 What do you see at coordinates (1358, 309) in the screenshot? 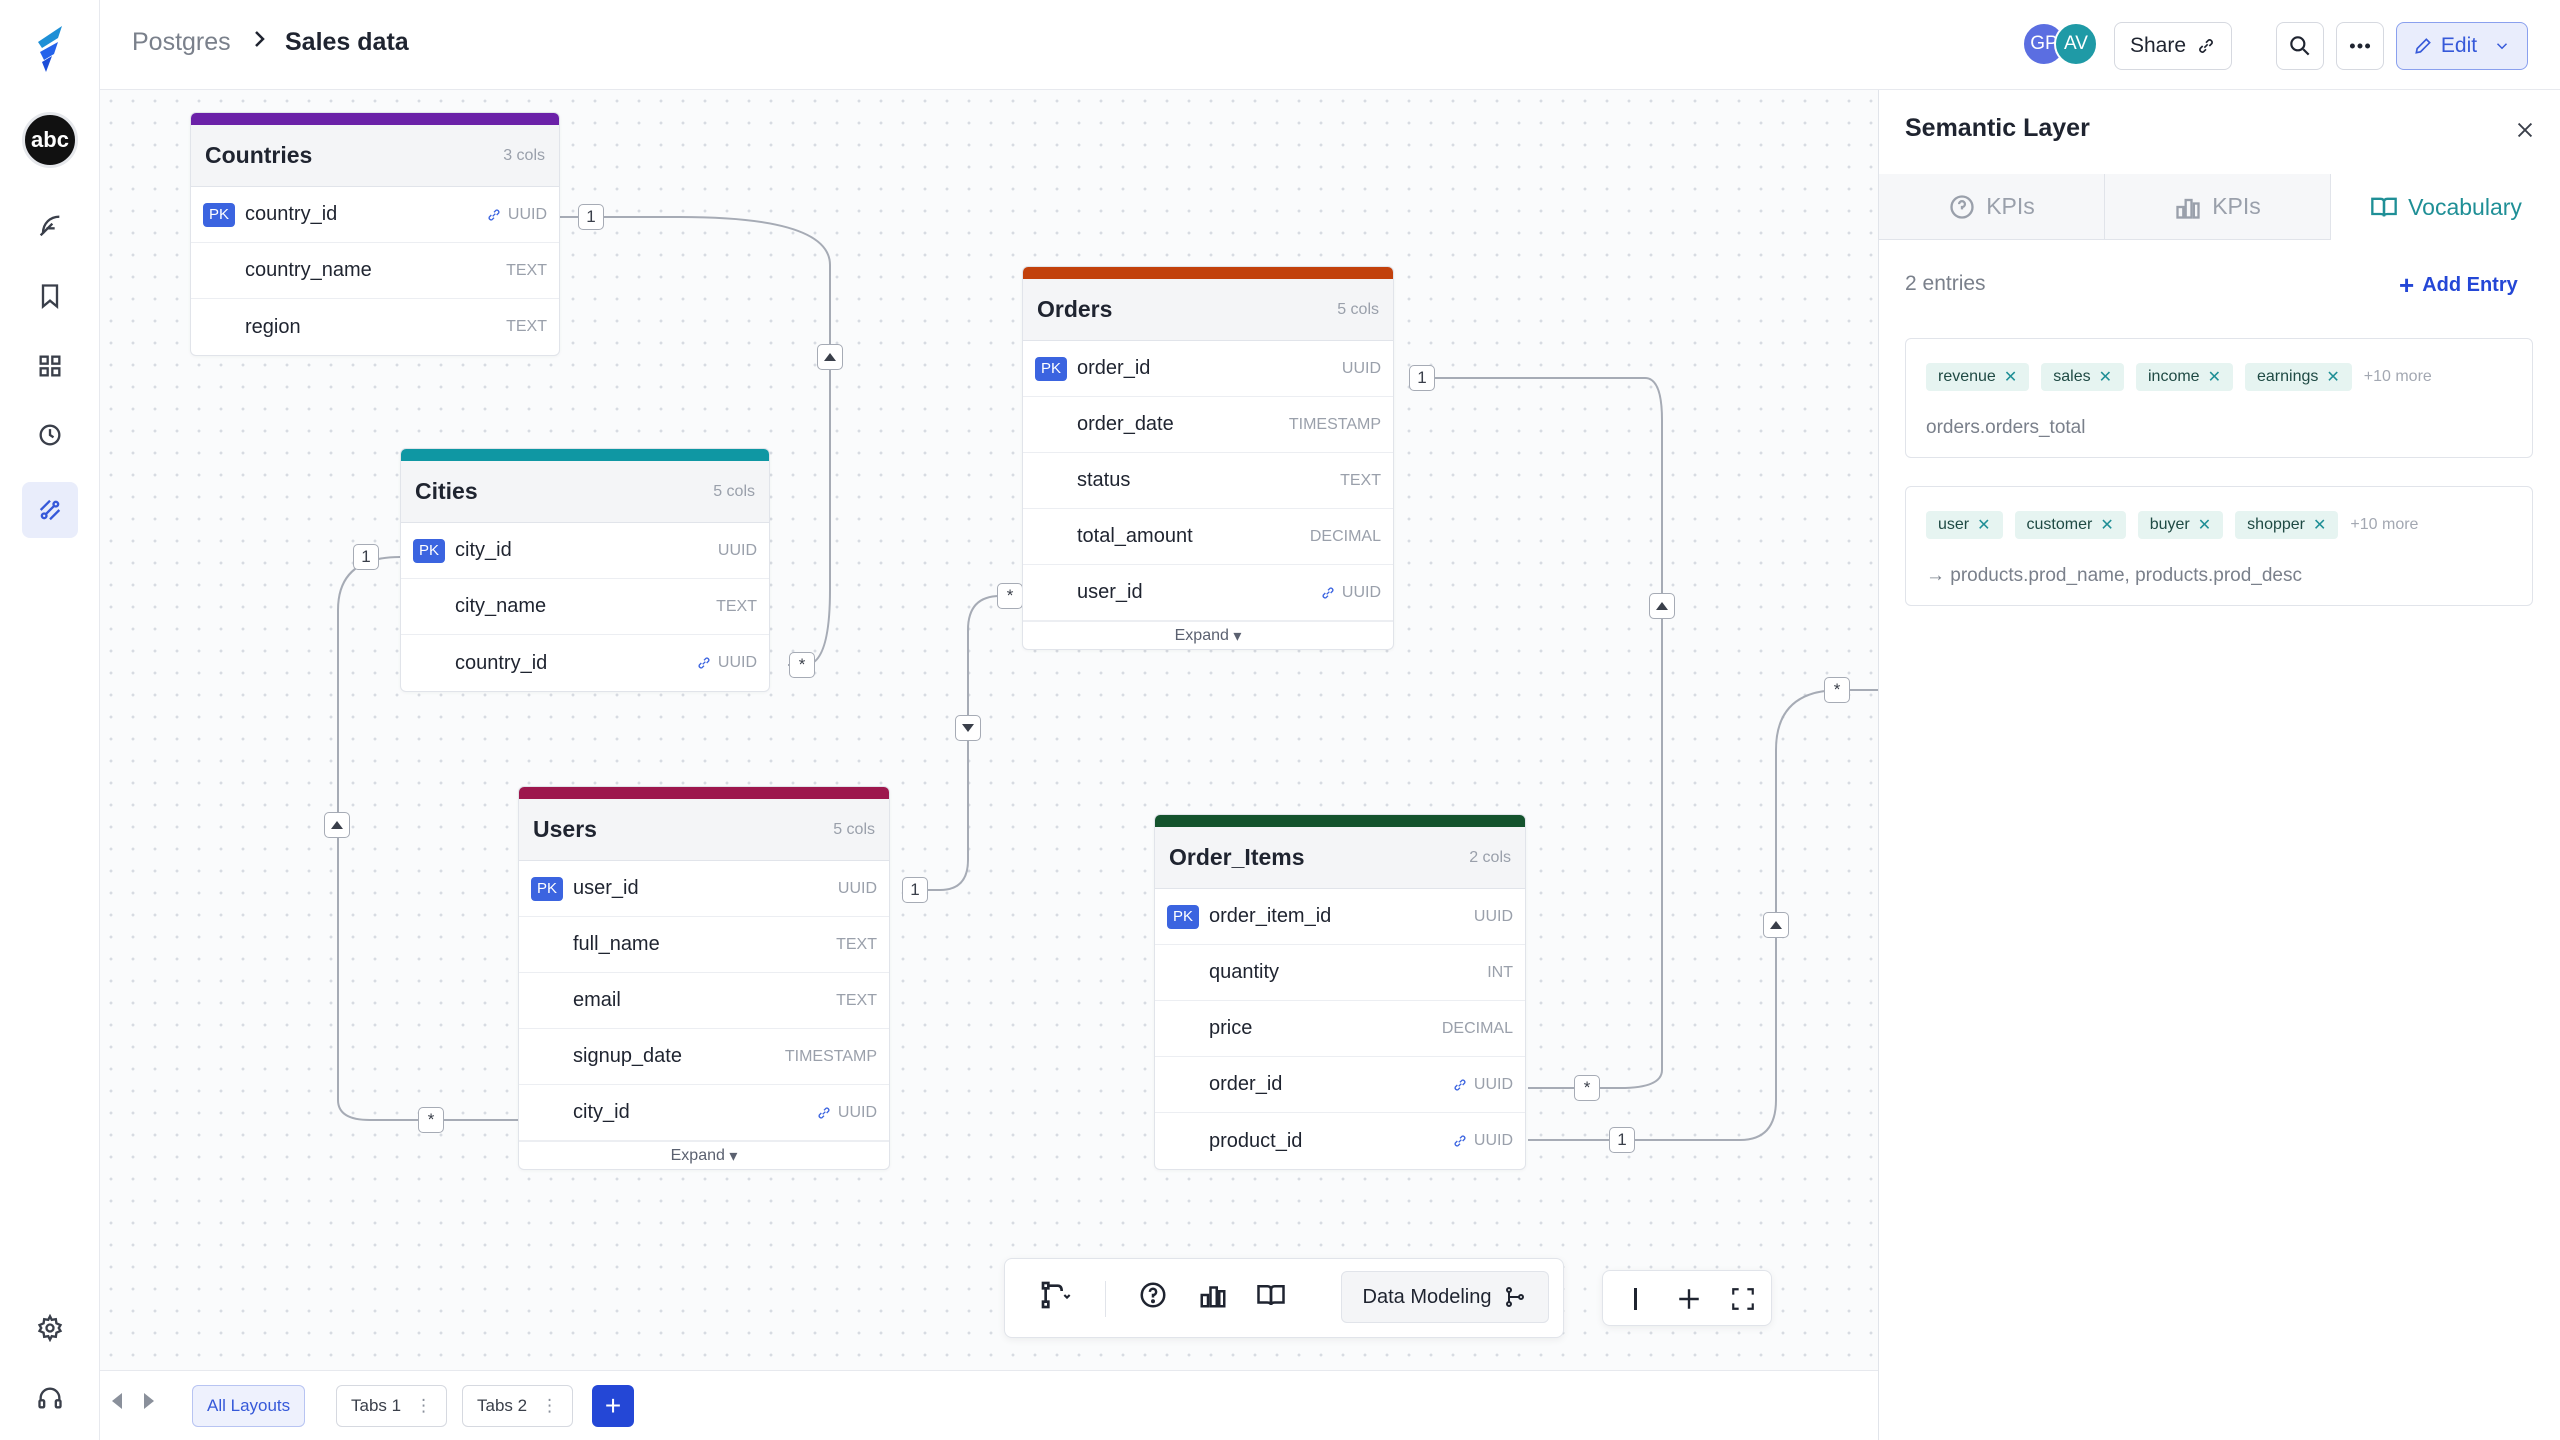
I see `column-count: 5 cols` at bounding box center [1358, 309].